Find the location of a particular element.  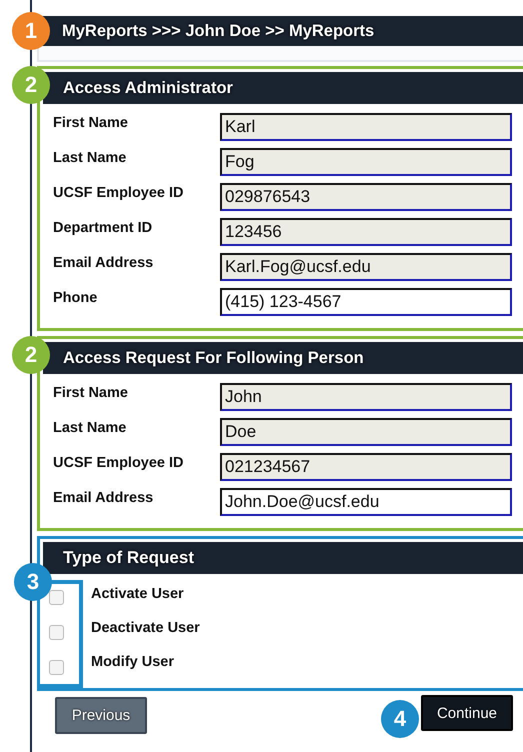

text-field: Karl.Fog@ucsf.edu is located at coordinates (366, 267).